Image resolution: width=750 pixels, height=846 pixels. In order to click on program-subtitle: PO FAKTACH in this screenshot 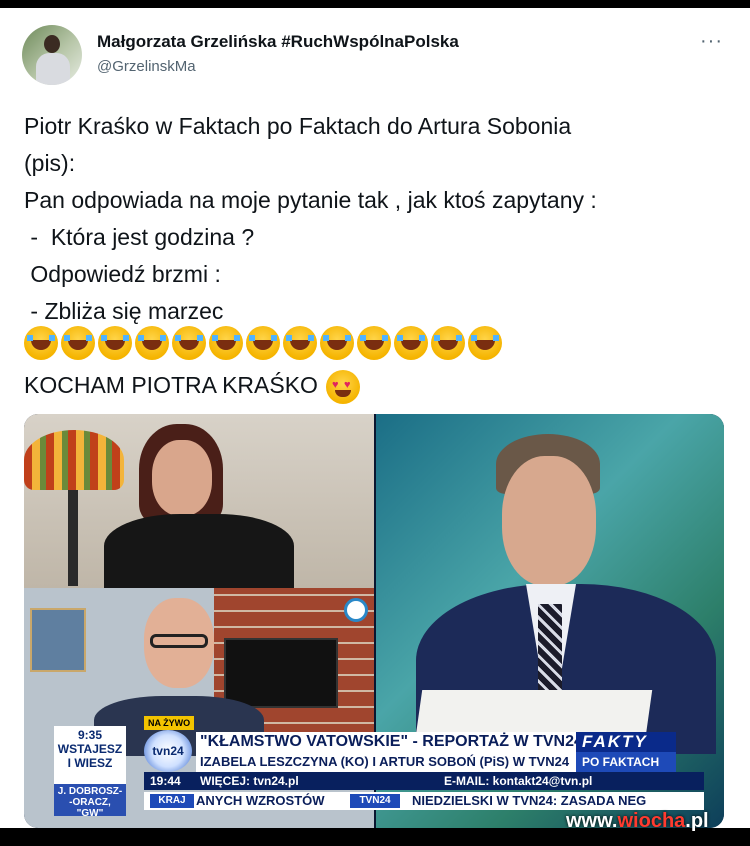, I will do `click(626, 762)`.